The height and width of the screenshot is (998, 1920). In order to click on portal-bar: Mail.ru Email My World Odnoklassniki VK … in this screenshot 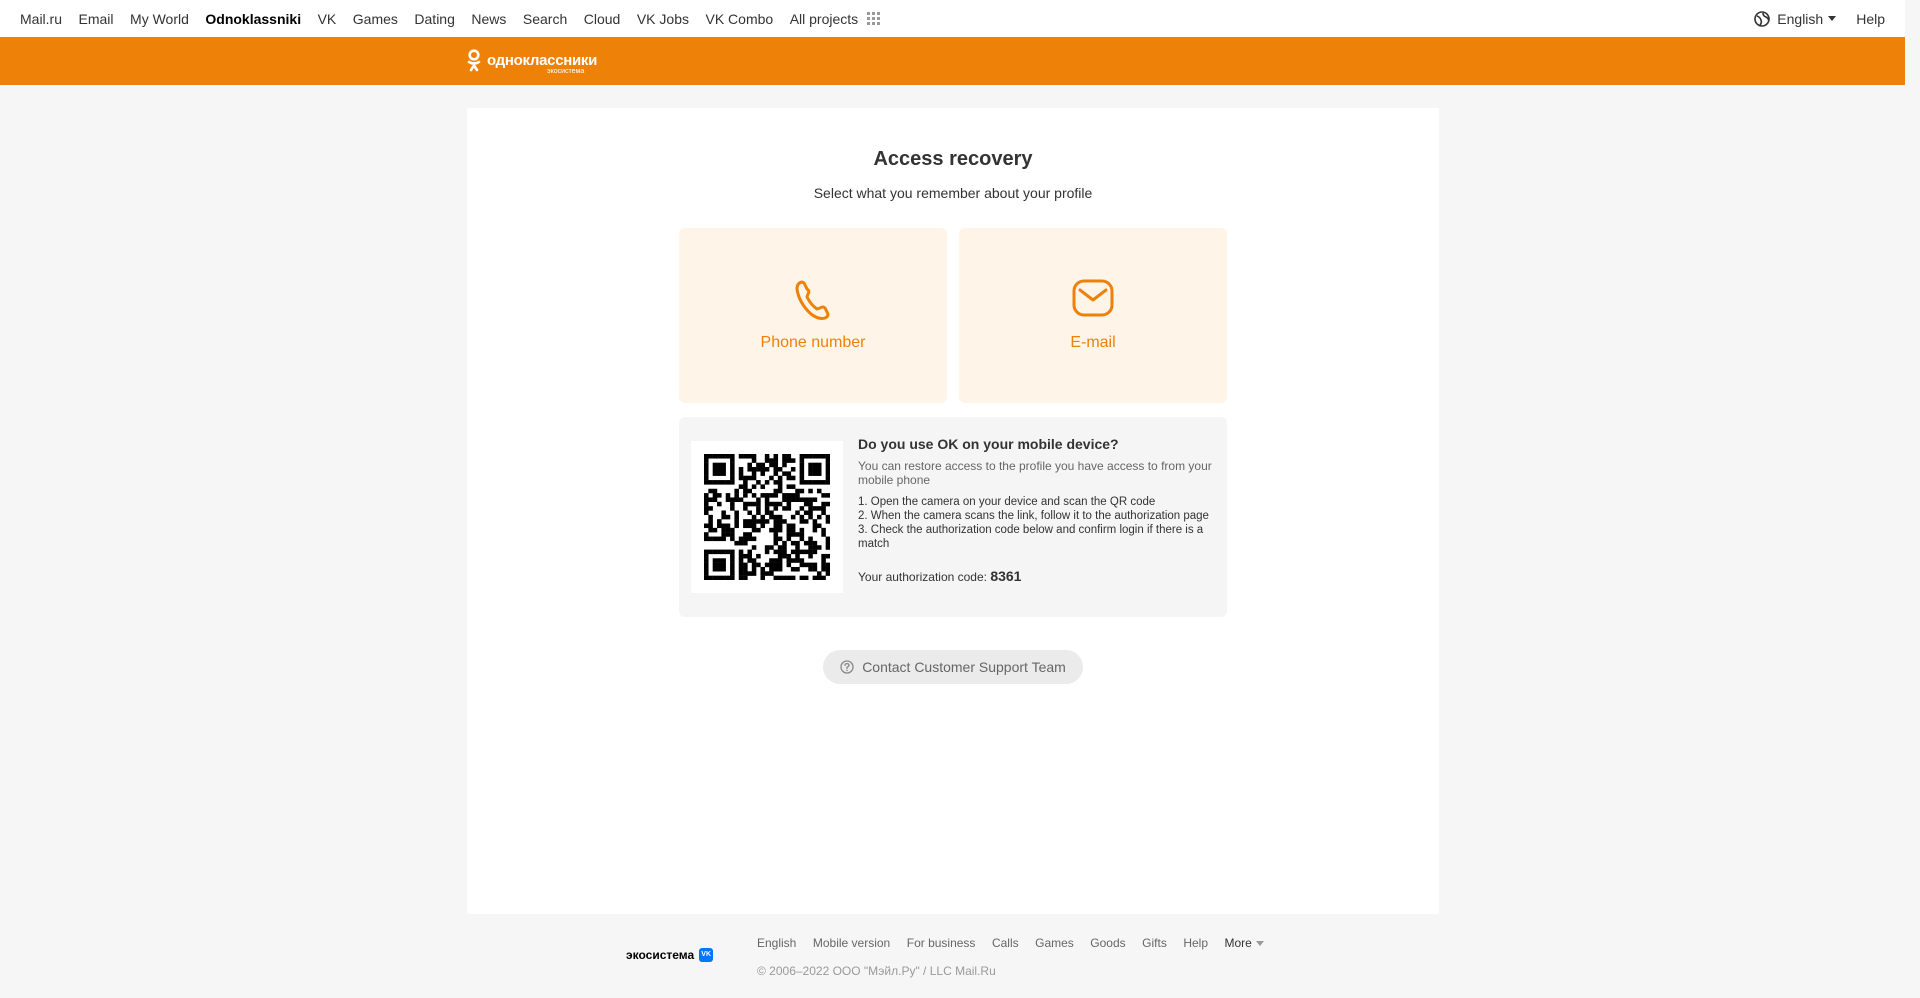, I will do `click(952, 18)`.